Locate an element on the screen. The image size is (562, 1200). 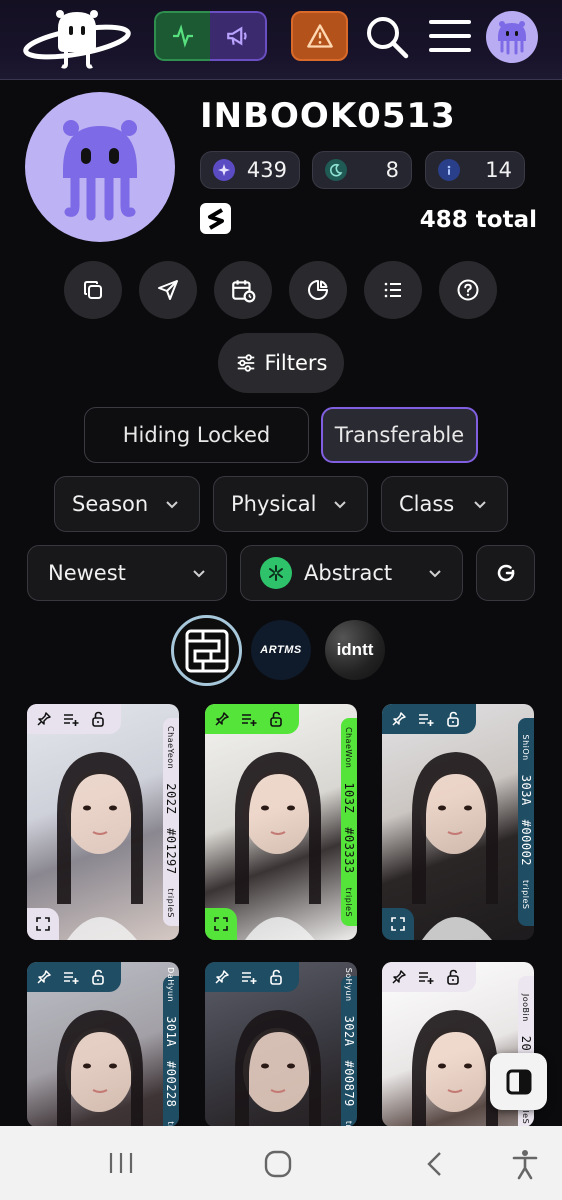
back-icon is located at coordinates (434, 1164).